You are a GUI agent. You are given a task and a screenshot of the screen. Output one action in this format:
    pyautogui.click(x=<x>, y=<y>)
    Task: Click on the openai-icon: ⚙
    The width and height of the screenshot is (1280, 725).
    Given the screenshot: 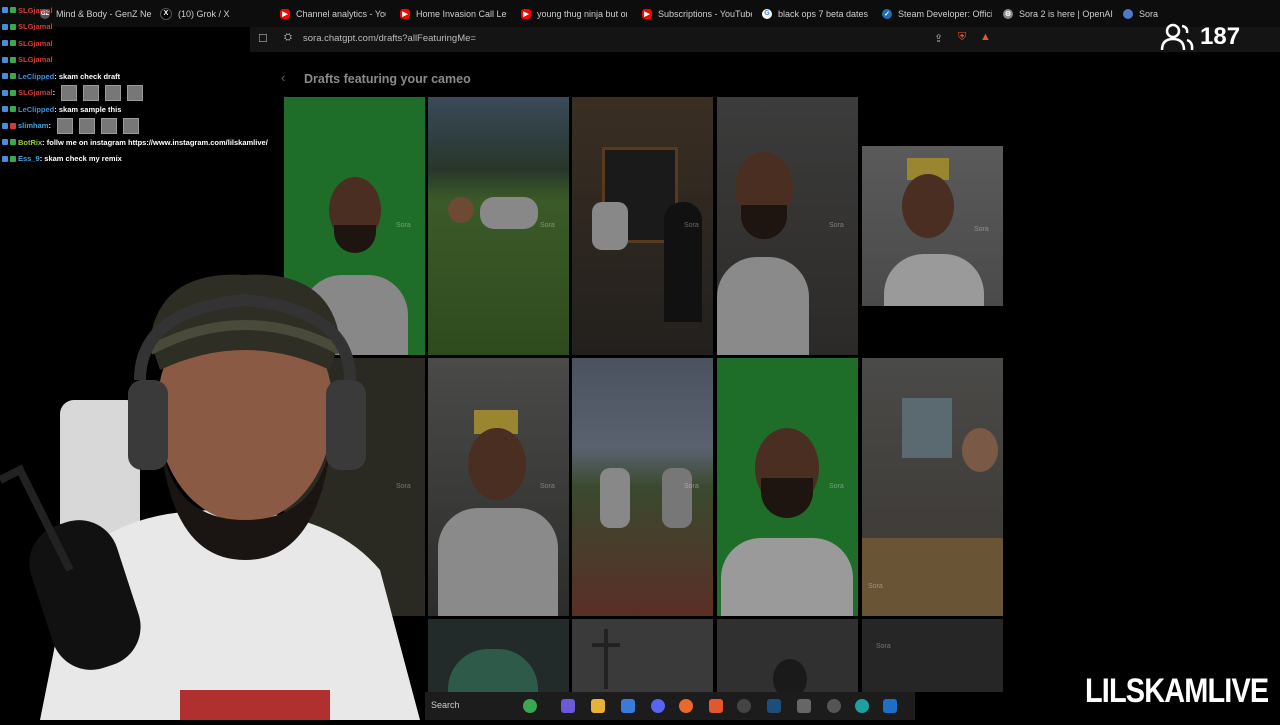 What is the action you would take?
    pyautogui.click(x=1008, y=13)
    